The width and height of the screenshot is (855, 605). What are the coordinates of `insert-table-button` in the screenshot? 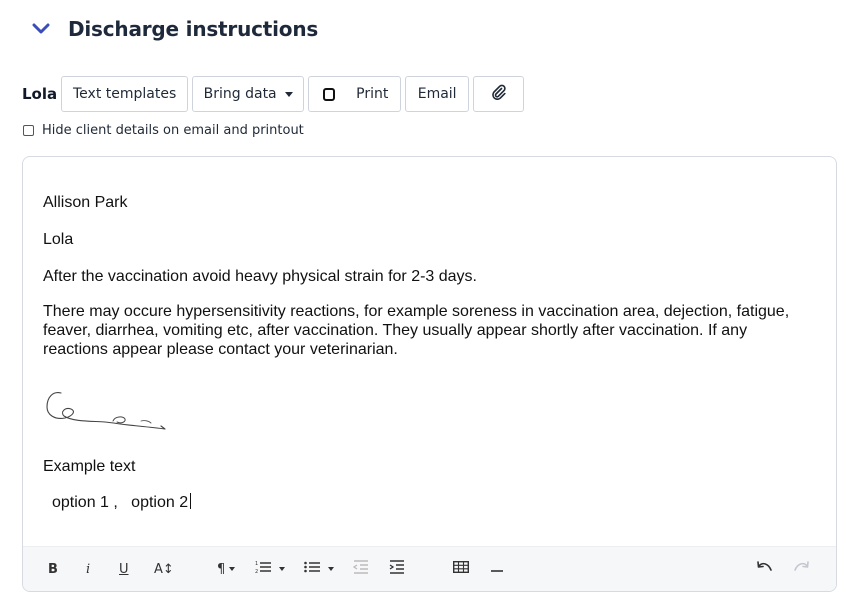 It's located at (461, 569).